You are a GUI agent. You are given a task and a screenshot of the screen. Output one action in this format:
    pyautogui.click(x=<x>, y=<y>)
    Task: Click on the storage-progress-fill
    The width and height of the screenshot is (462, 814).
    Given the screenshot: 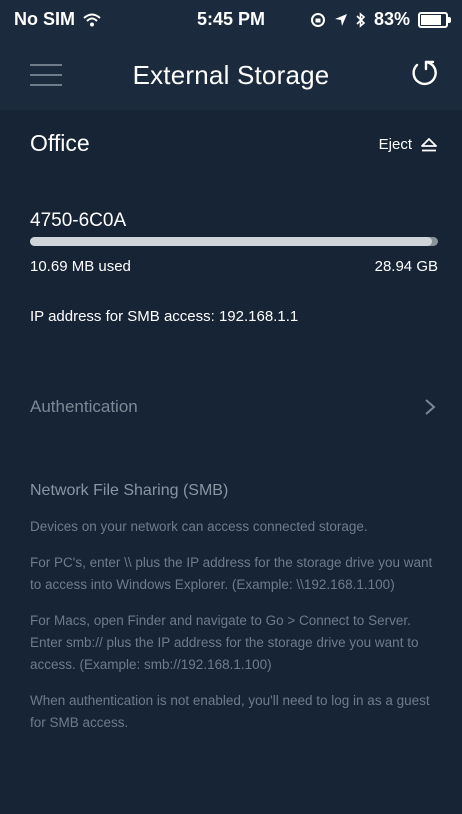 What is the action you would take?
    pyautogui.click(x=231, y=241)
    